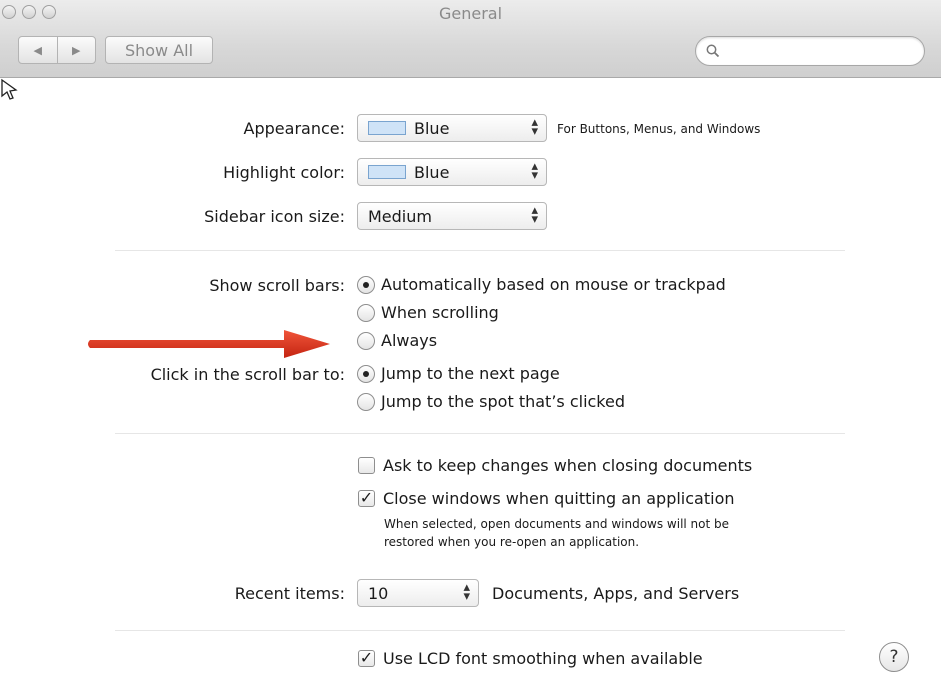  I want to click on window-title: General, so click(470, 13).